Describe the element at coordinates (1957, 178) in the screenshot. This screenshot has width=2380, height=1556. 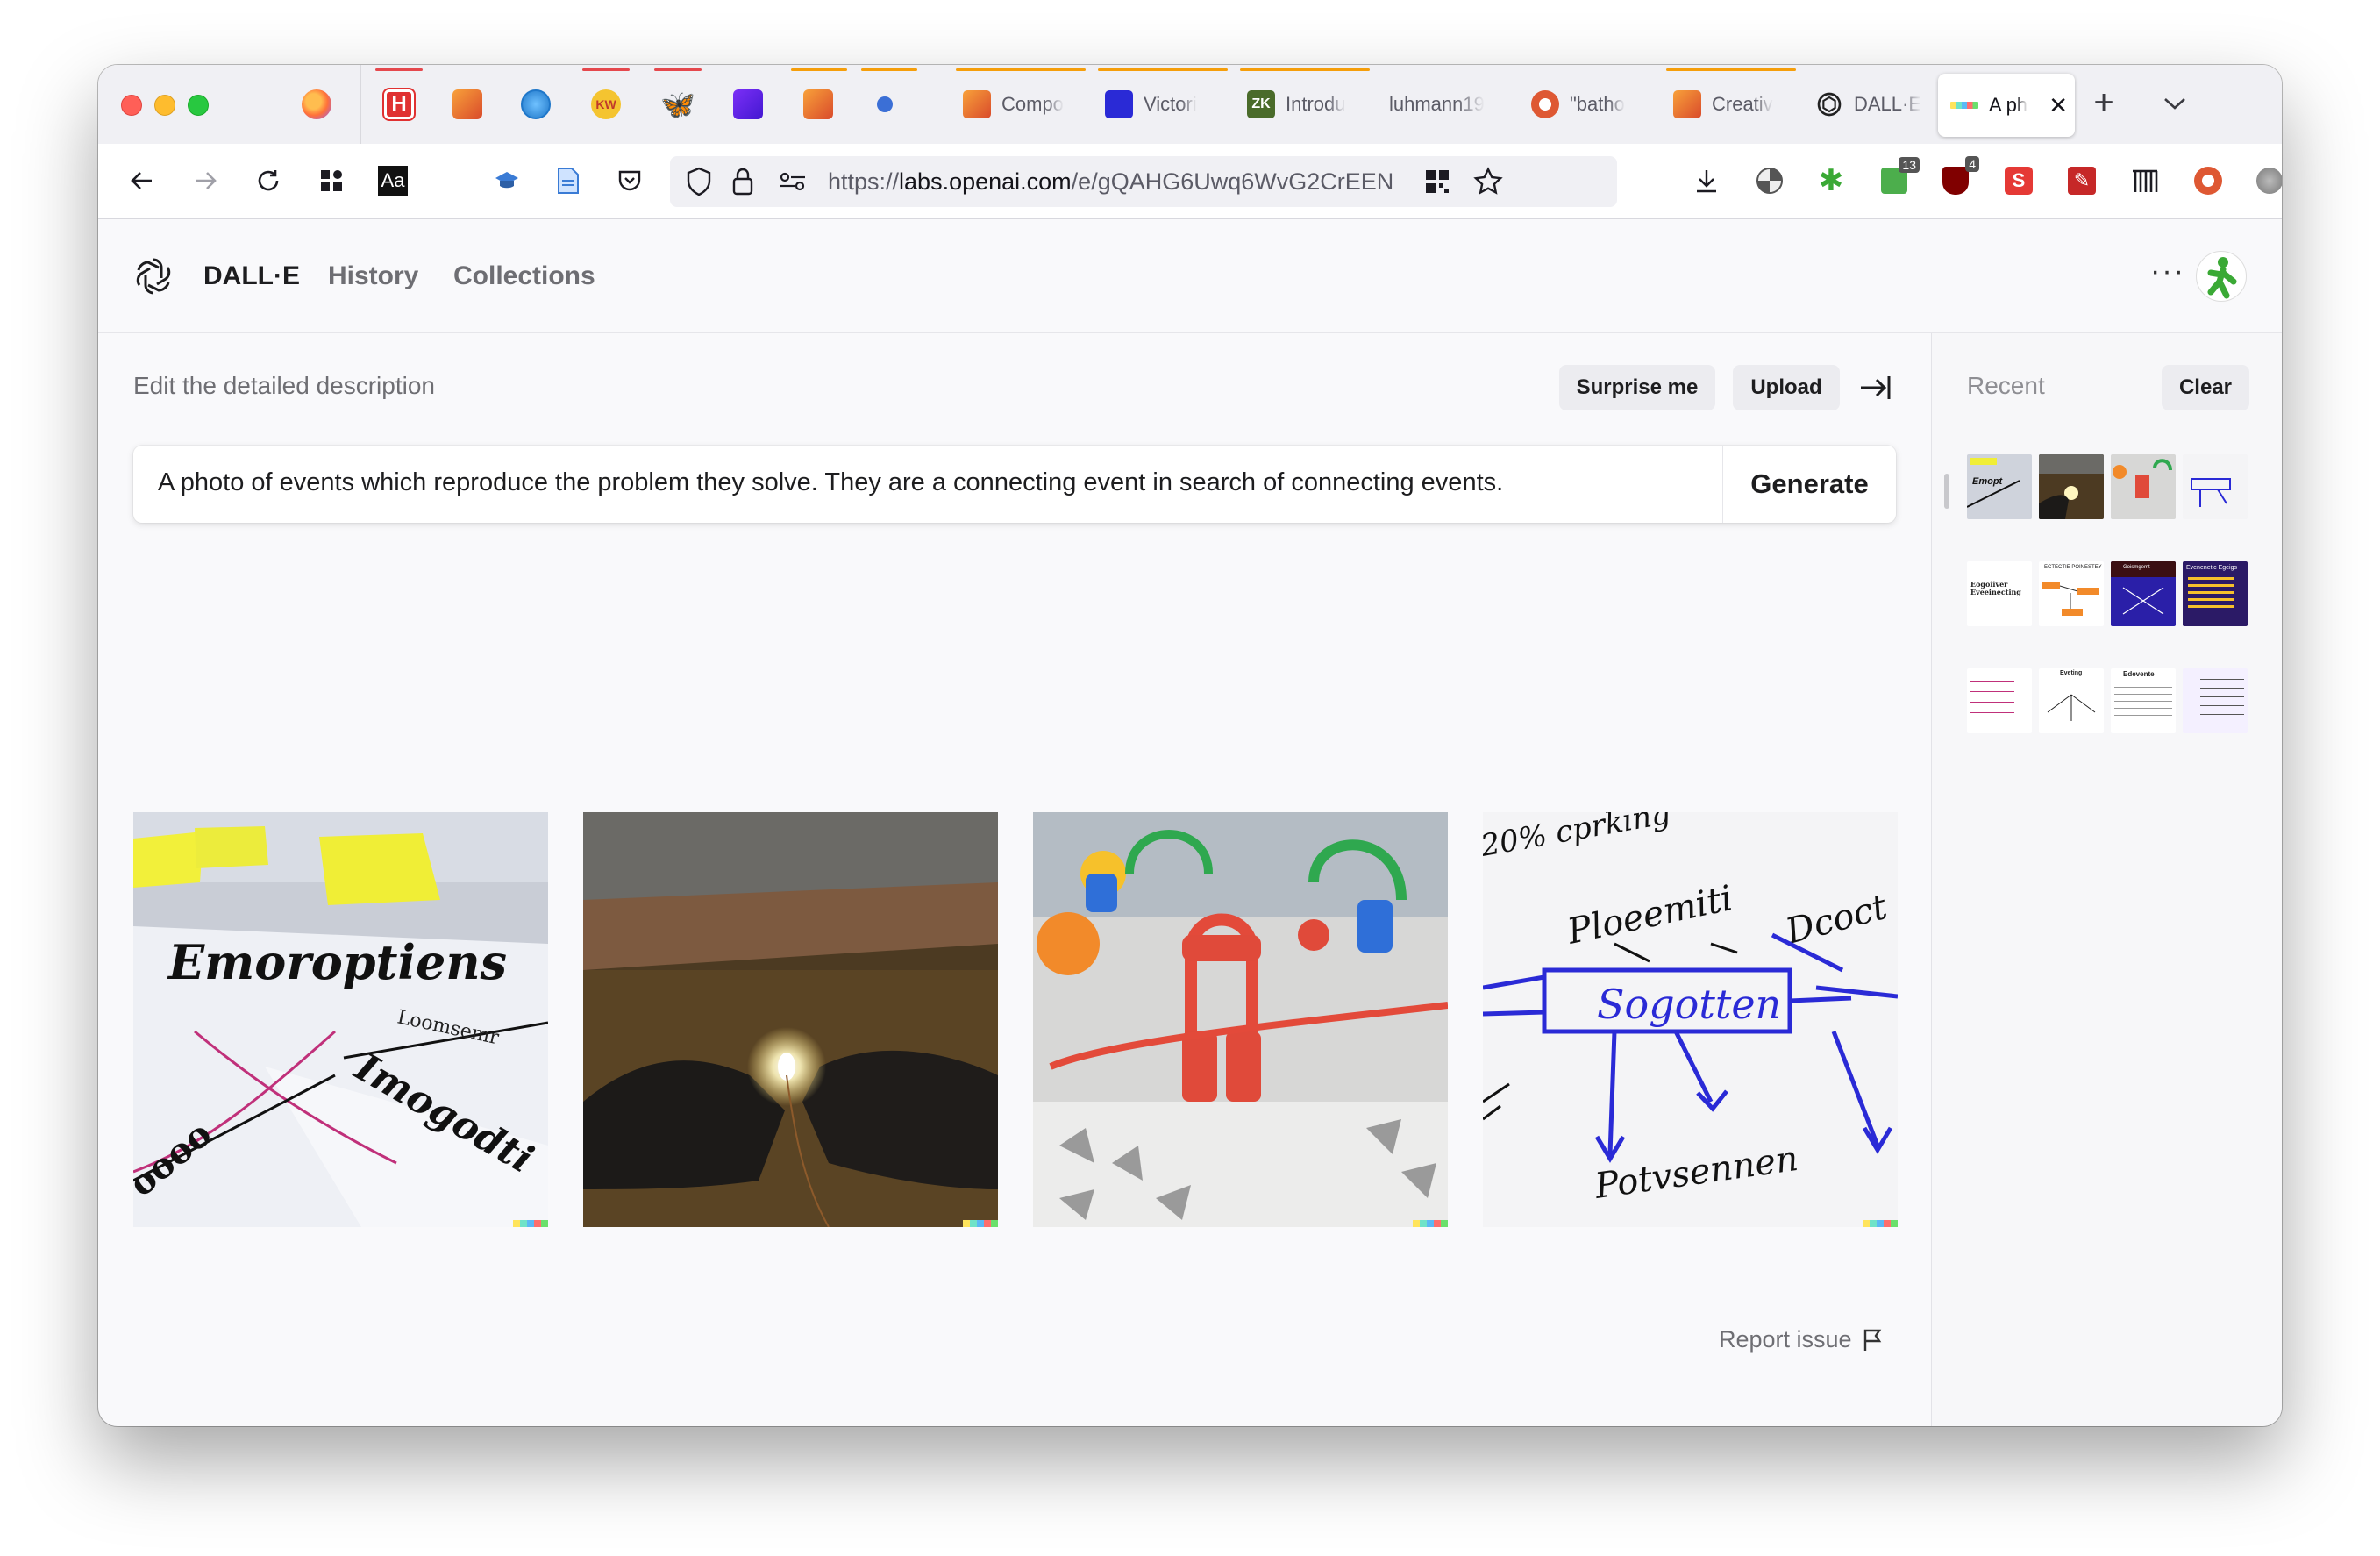
I see `ublock-button: 4` at that location.